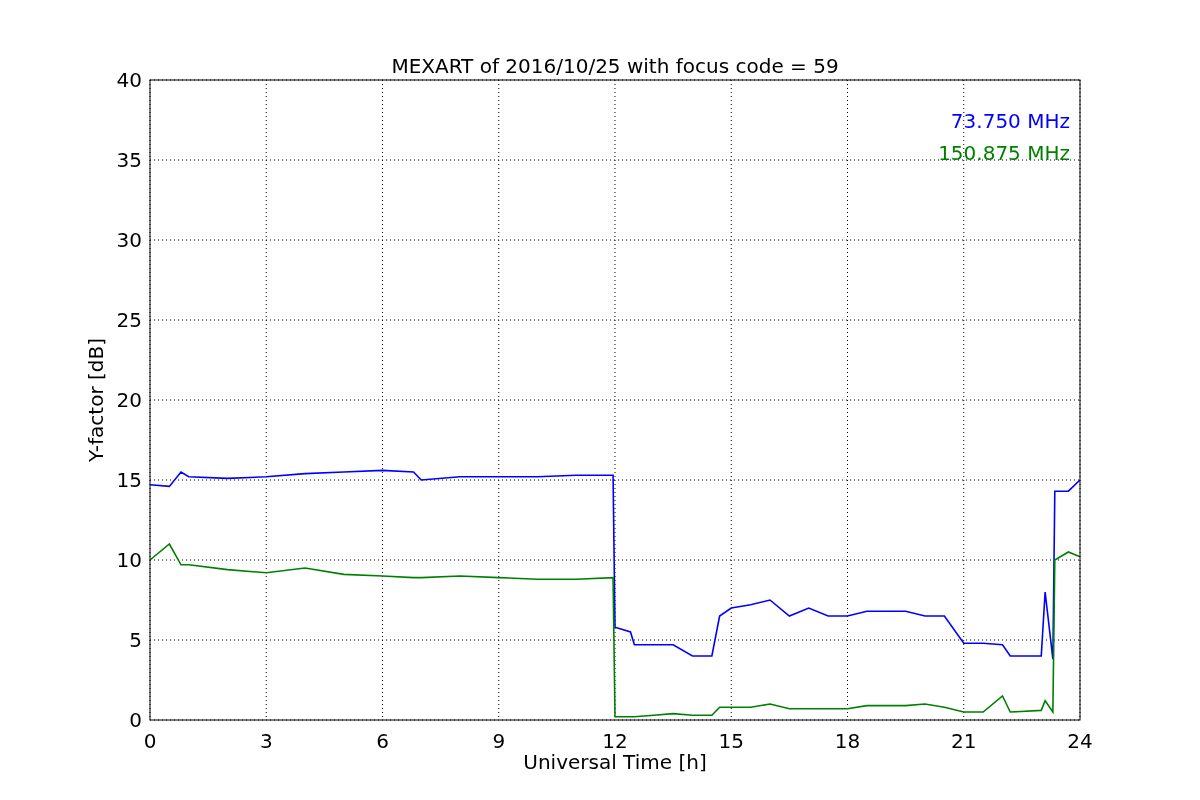 The width and height of the screenshot is (1200, 800). I want to click on y-tick-label: 0, so click(135, 720).